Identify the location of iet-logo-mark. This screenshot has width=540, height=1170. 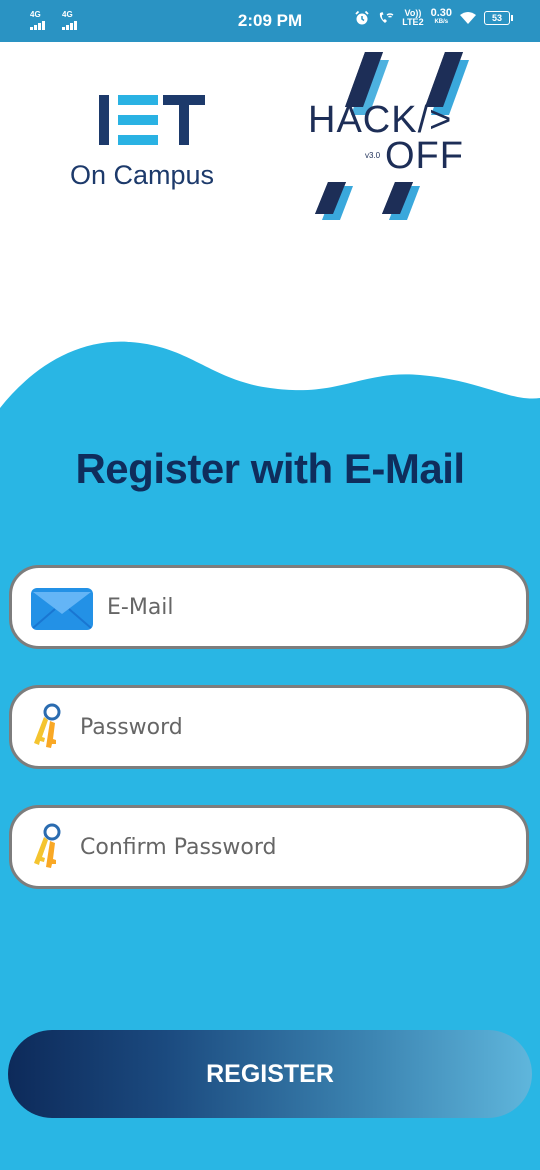
(152, 120).